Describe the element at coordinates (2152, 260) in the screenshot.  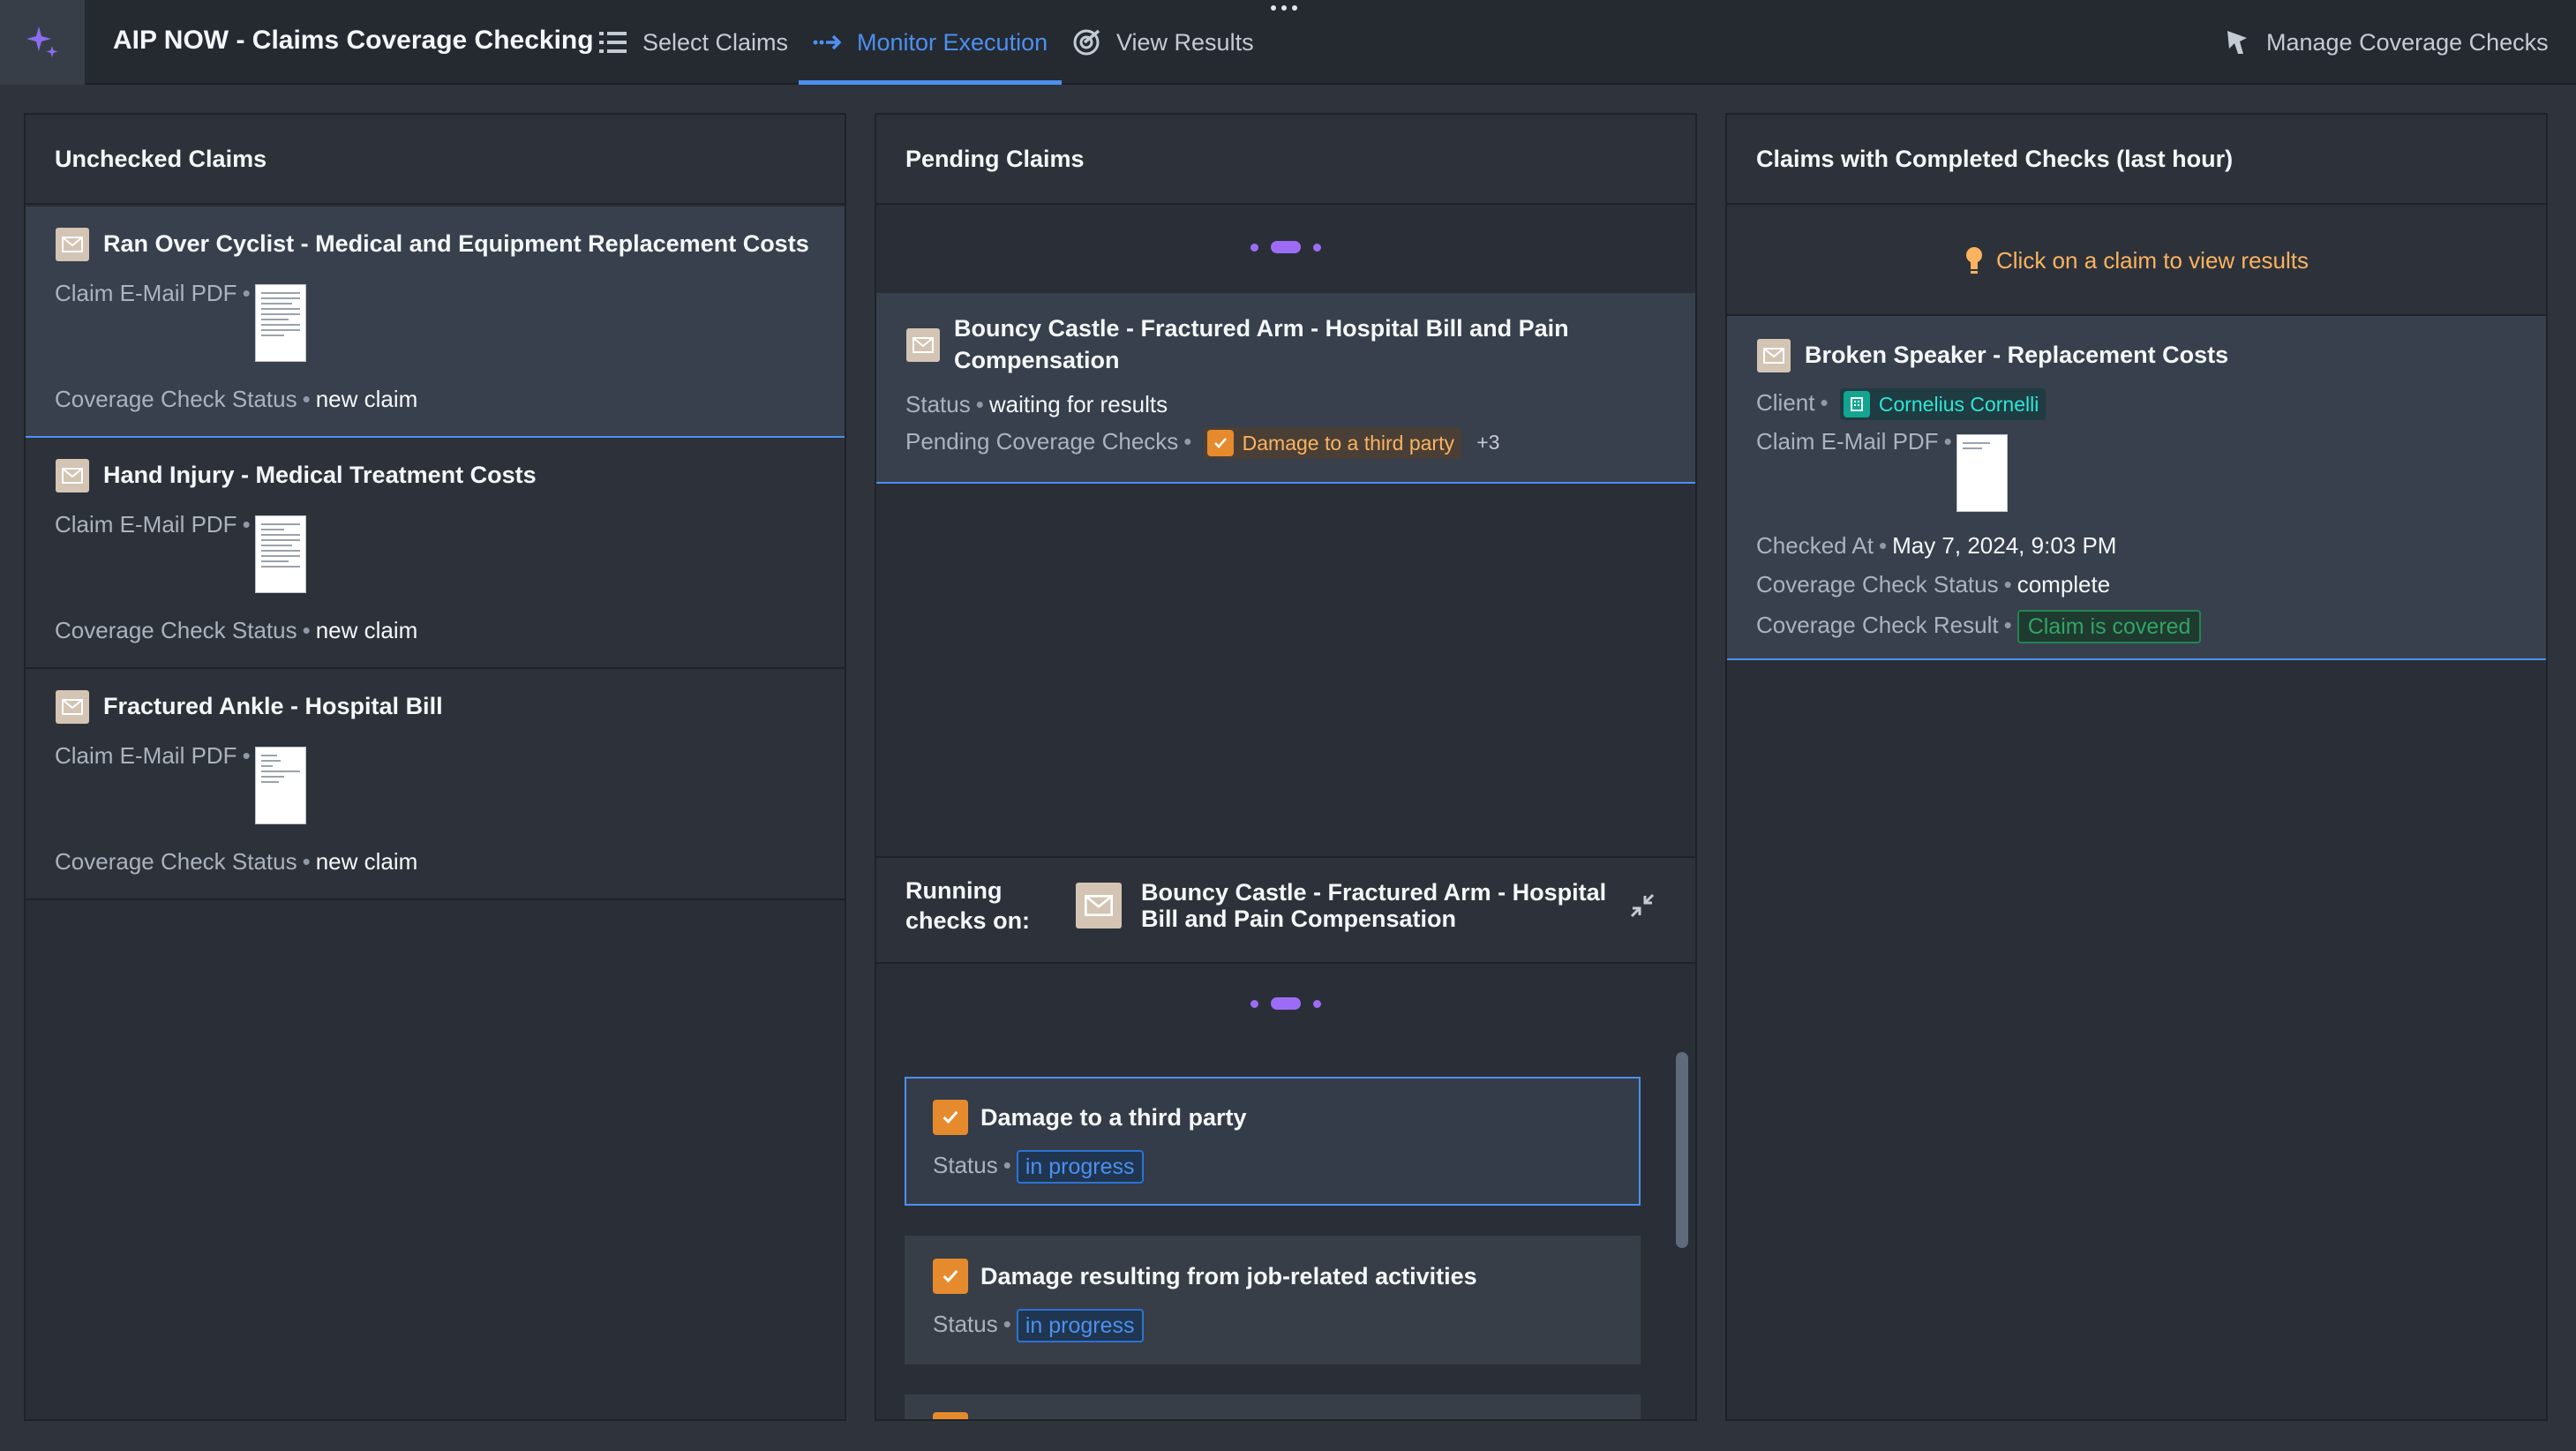
I see `hint-text: Click on a claim to view results` at that location.